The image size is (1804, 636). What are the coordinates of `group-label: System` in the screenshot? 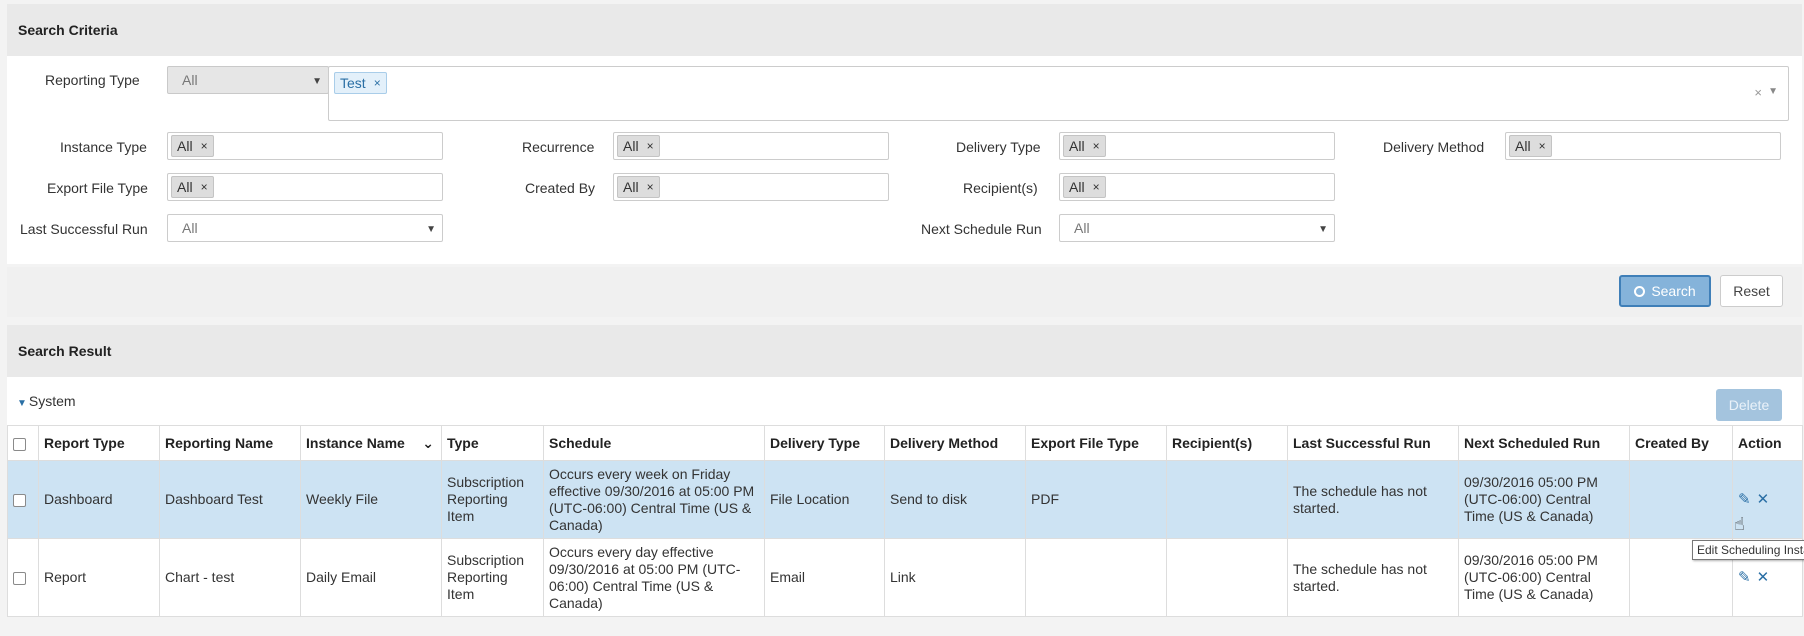 It's located at (52, 401).